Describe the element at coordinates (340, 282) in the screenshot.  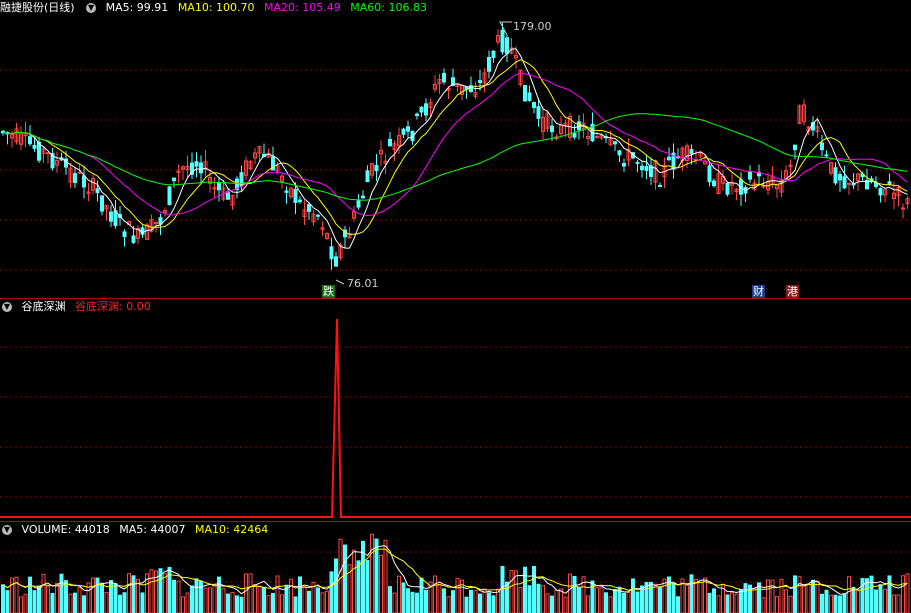
I see `low-marker` at that location.